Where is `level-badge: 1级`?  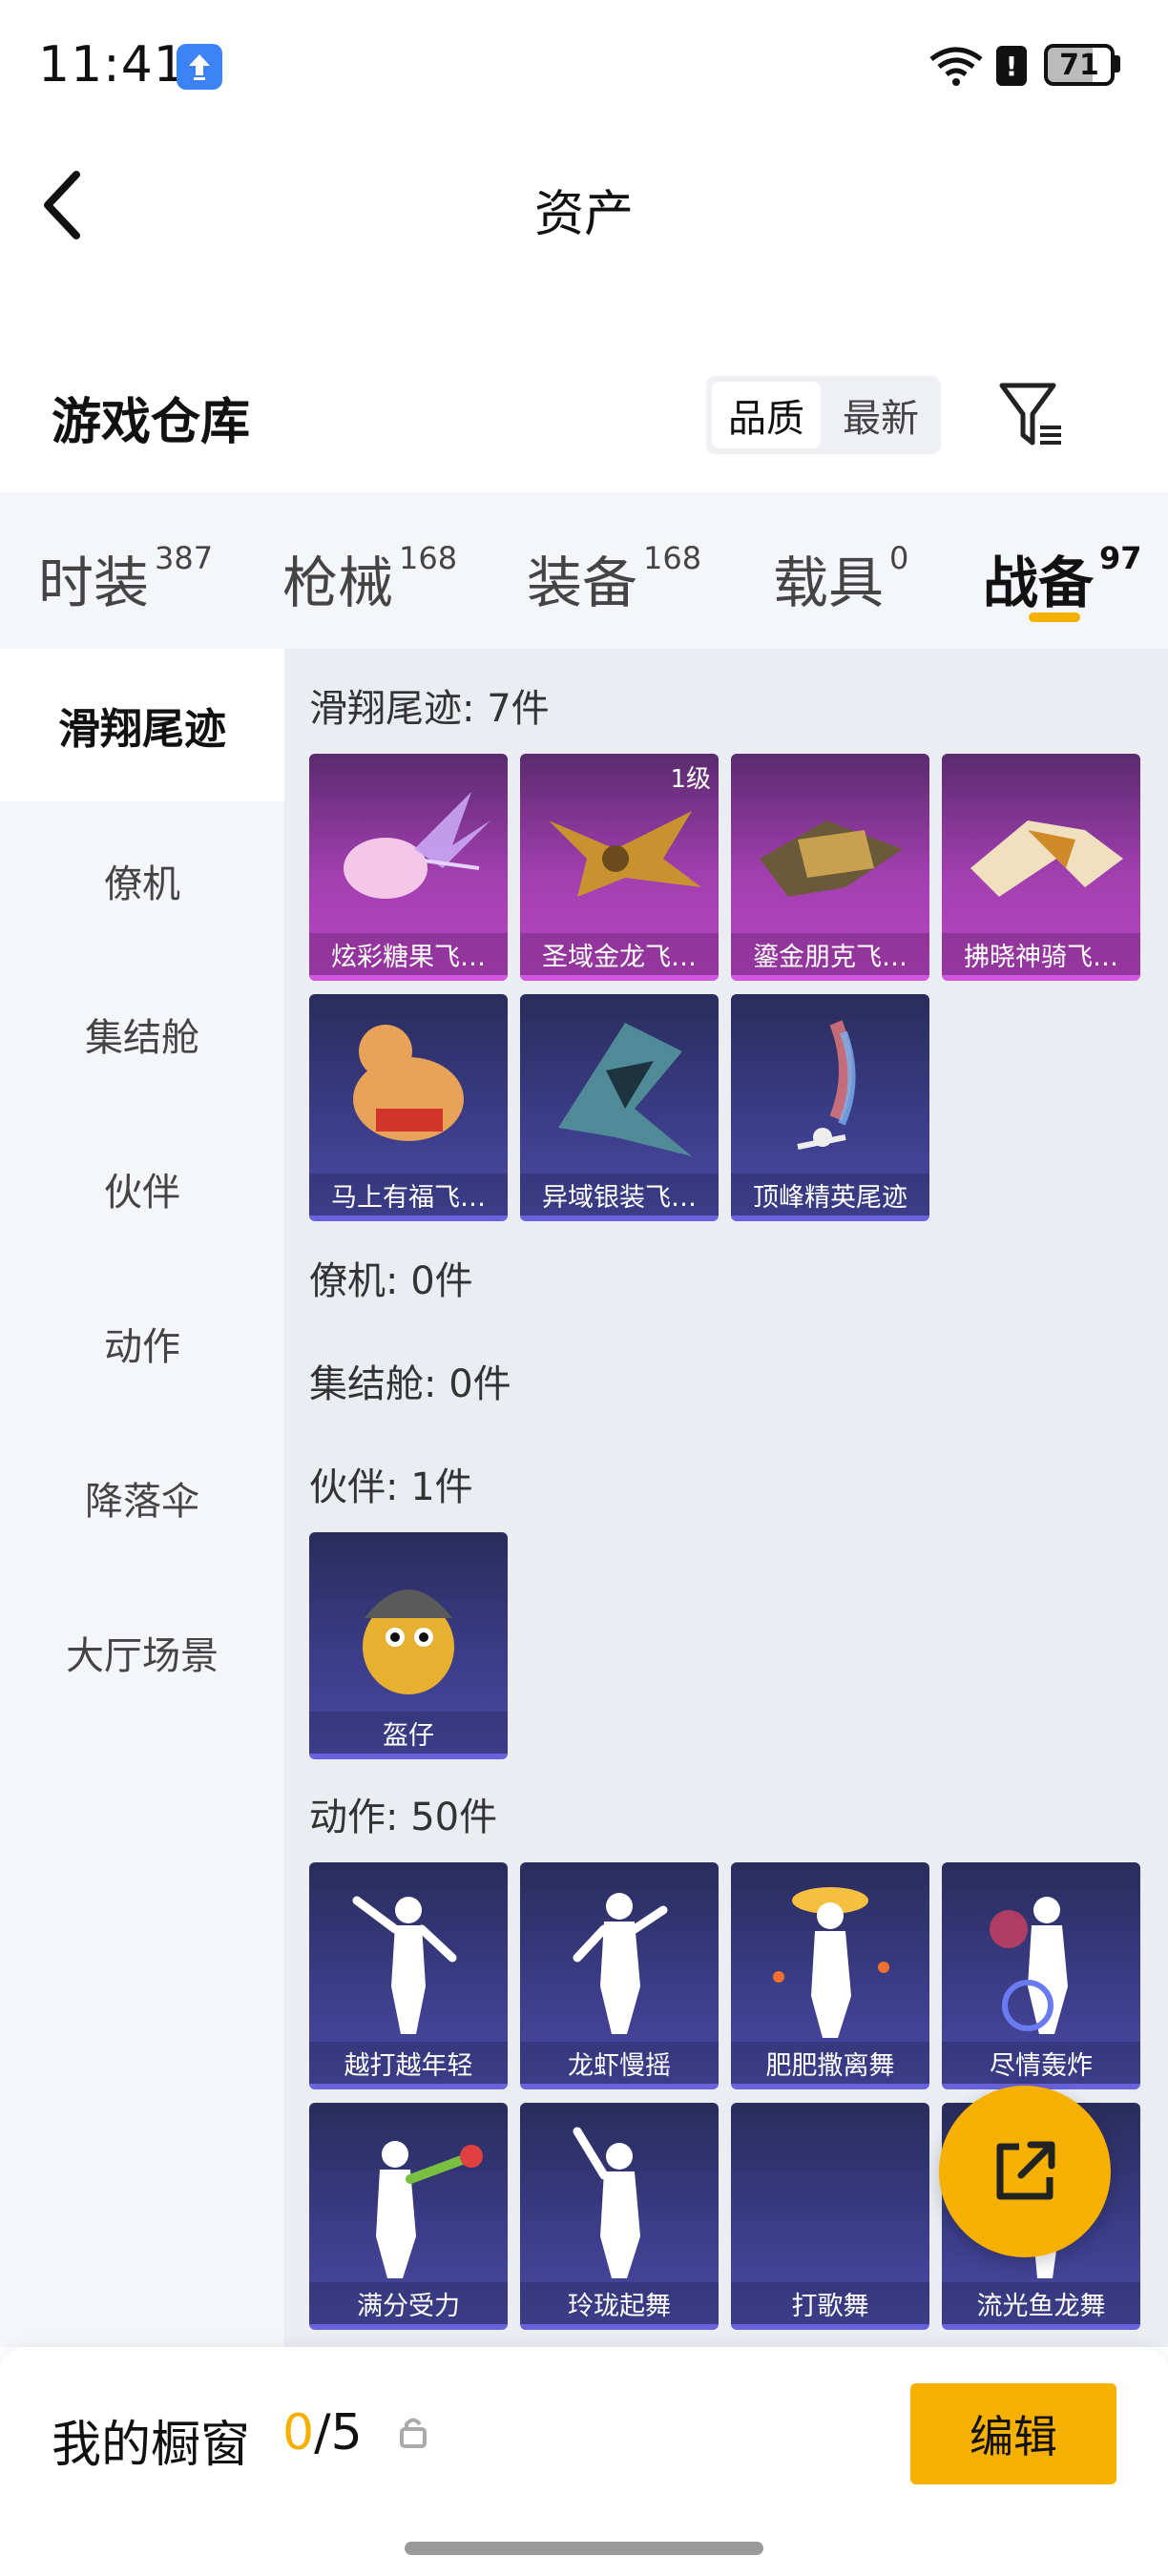 level-badge: 1级 is located at coordinates (690, 779).